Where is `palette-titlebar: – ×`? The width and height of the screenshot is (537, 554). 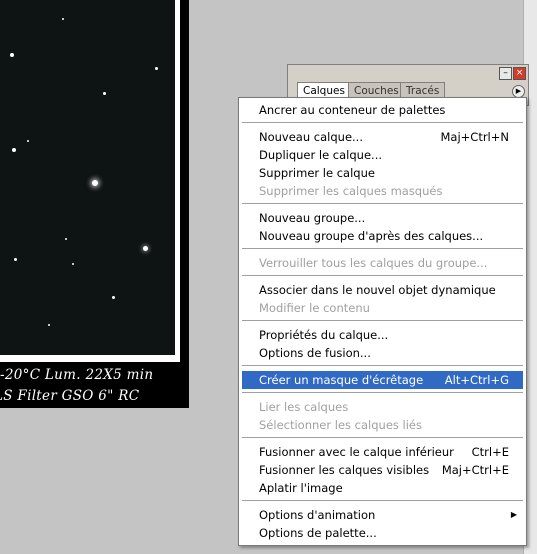 palette-titlebar: – × is located at coordinates (408, 73).